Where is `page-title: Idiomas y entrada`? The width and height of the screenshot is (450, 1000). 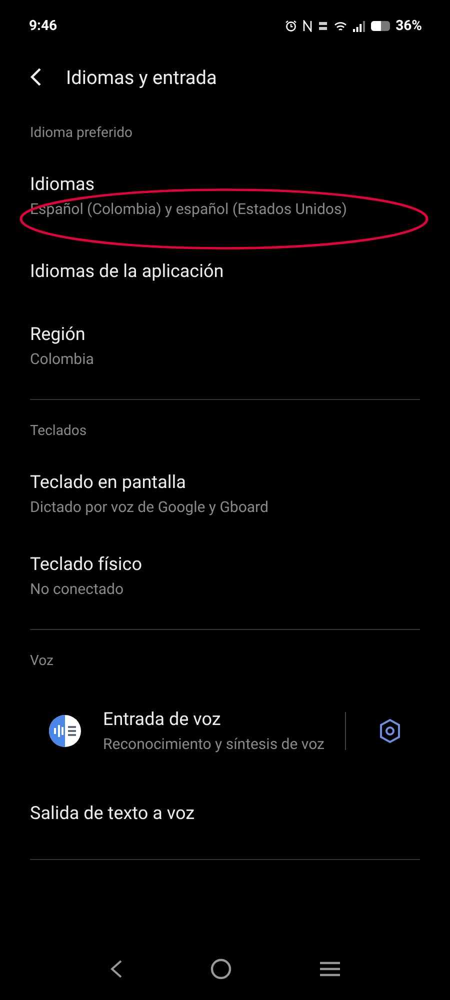
page-title: Idiomas y entrada is located at coordinates (141, 77).